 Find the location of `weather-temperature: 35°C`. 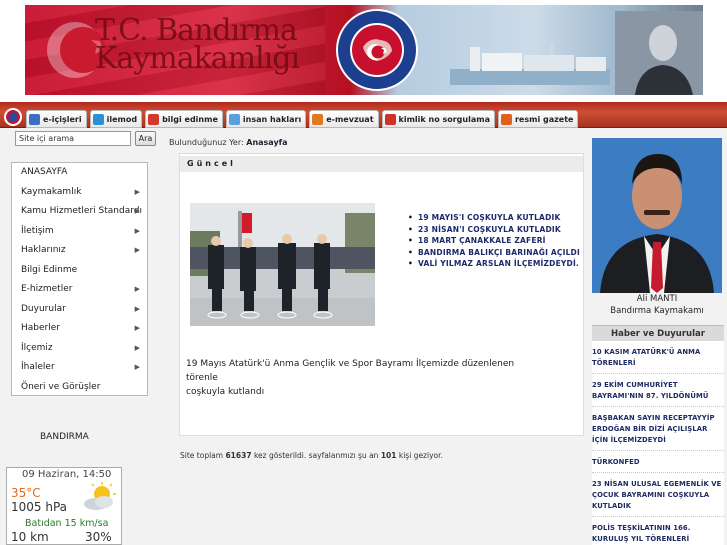

weather-temperature: 35°C is located at coordinates (26, 493).